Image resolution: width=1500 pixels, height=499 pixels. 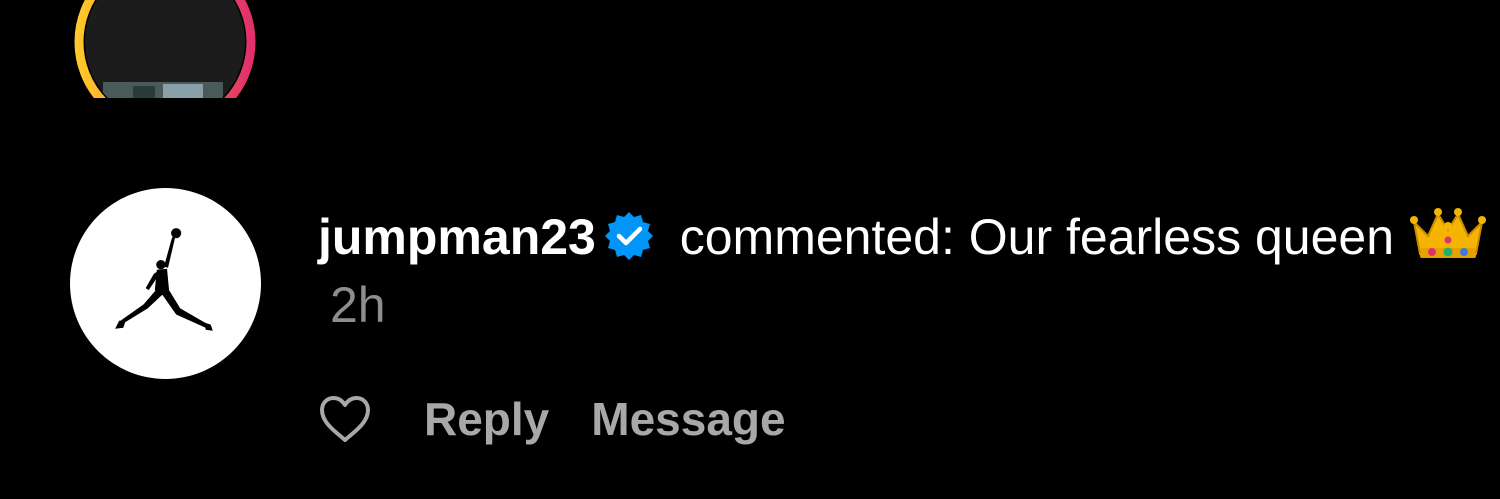 What do you see at coordinates (457, 237) in the screenshot?
I see `username: jumpman23` at bounding box center [457, 237].